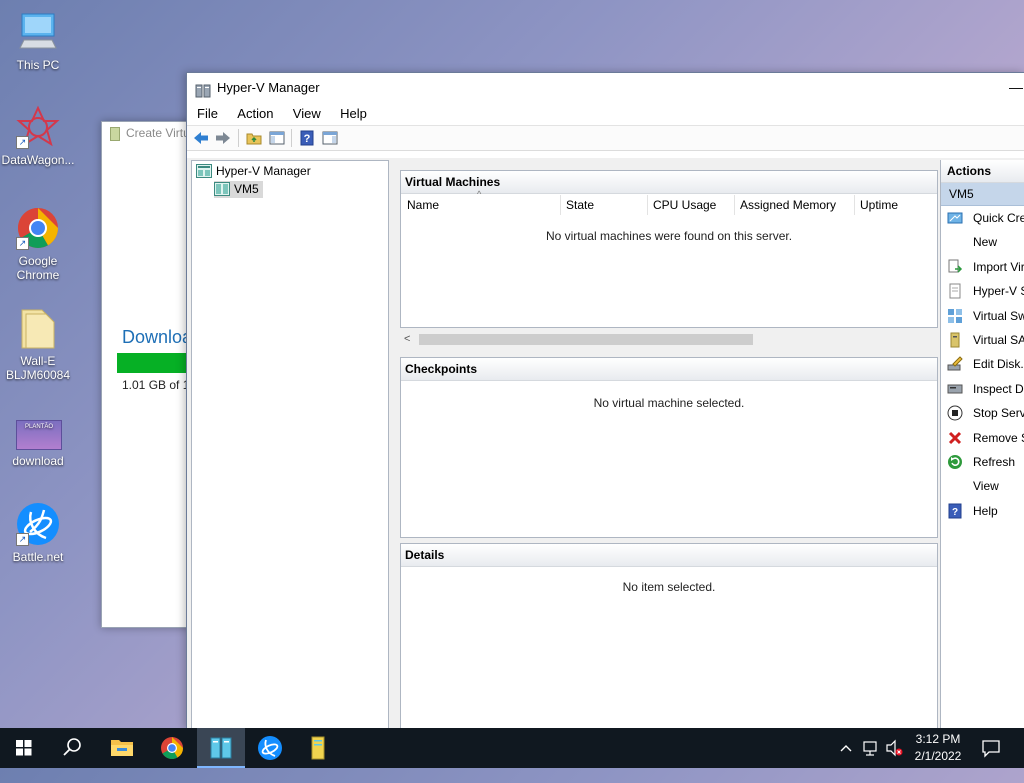 The height and width of the screenshot is (783, 1024). Describe the element at coordinates (985, 242) in the screenshot. I see `action-label: New` at that location.